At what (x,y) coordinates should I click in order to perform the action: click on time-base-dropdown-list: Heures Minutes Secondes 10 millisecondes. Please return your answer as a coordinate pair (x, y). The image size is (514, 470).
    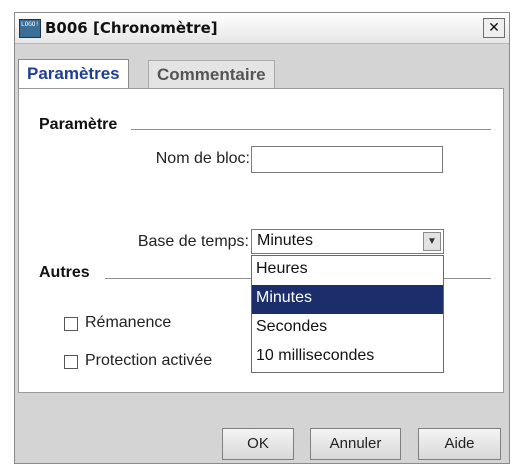
    Looking at the image, I should click on (347, 314).